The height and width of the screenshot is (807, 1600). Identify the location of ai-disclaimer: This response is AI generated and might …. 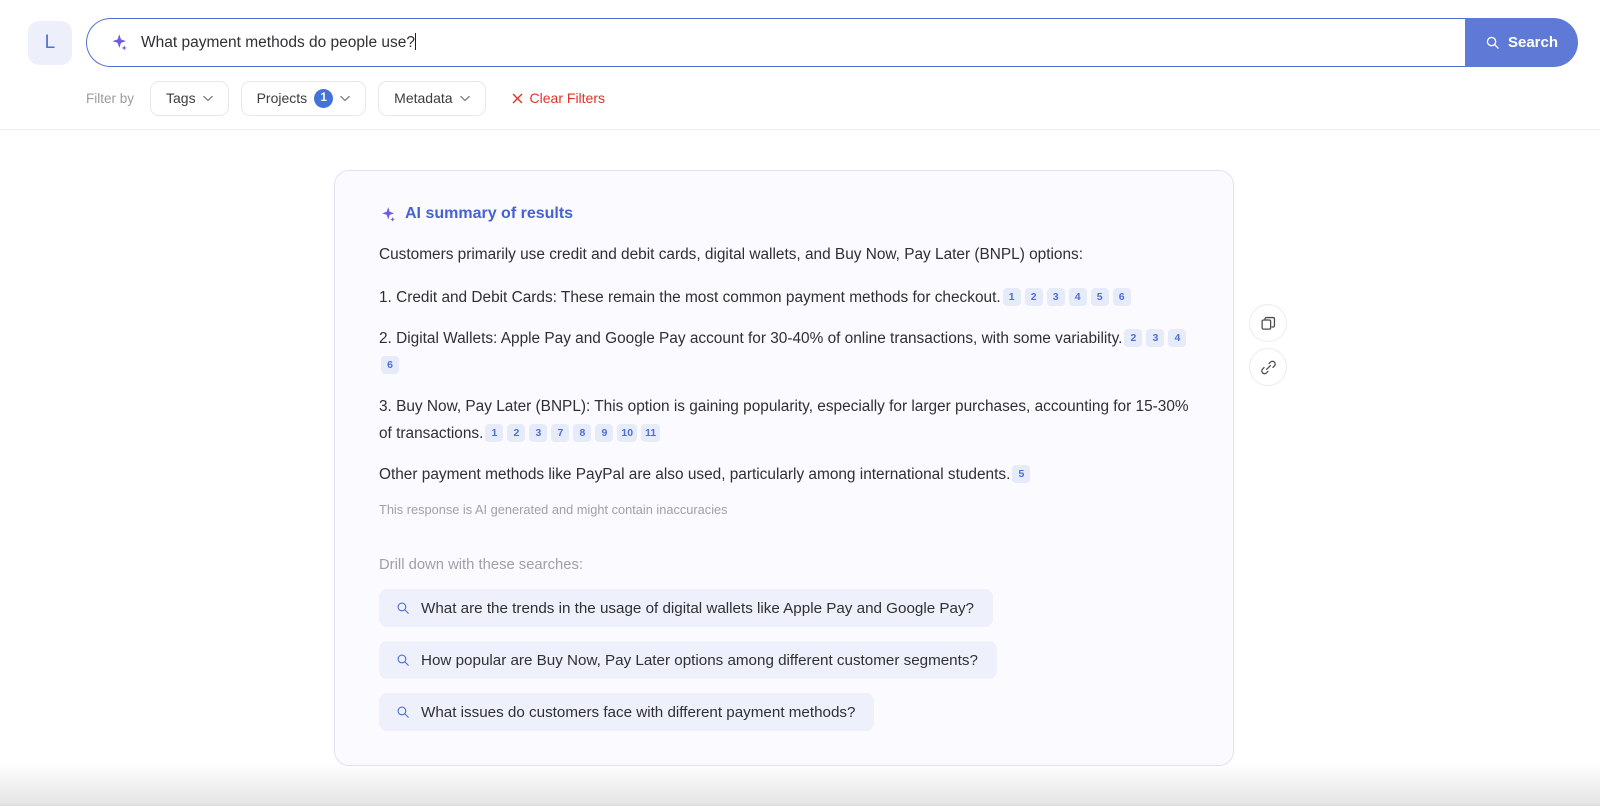
(553, 509).